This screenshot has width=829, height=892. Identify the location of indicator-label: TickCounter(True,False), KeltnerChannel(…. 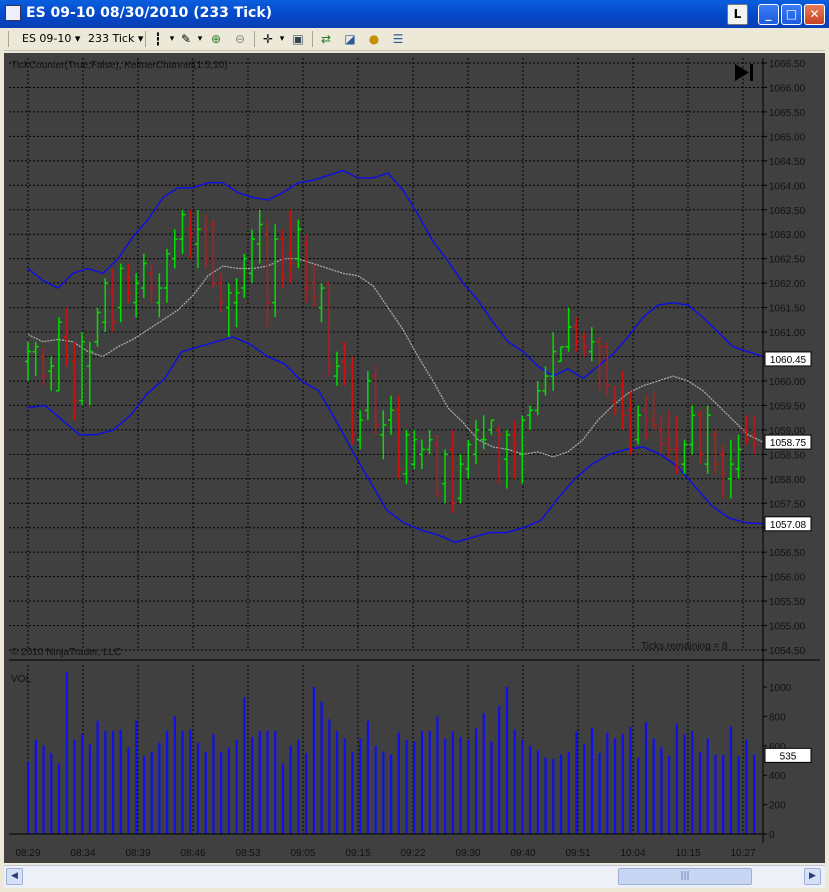
(119, 65).